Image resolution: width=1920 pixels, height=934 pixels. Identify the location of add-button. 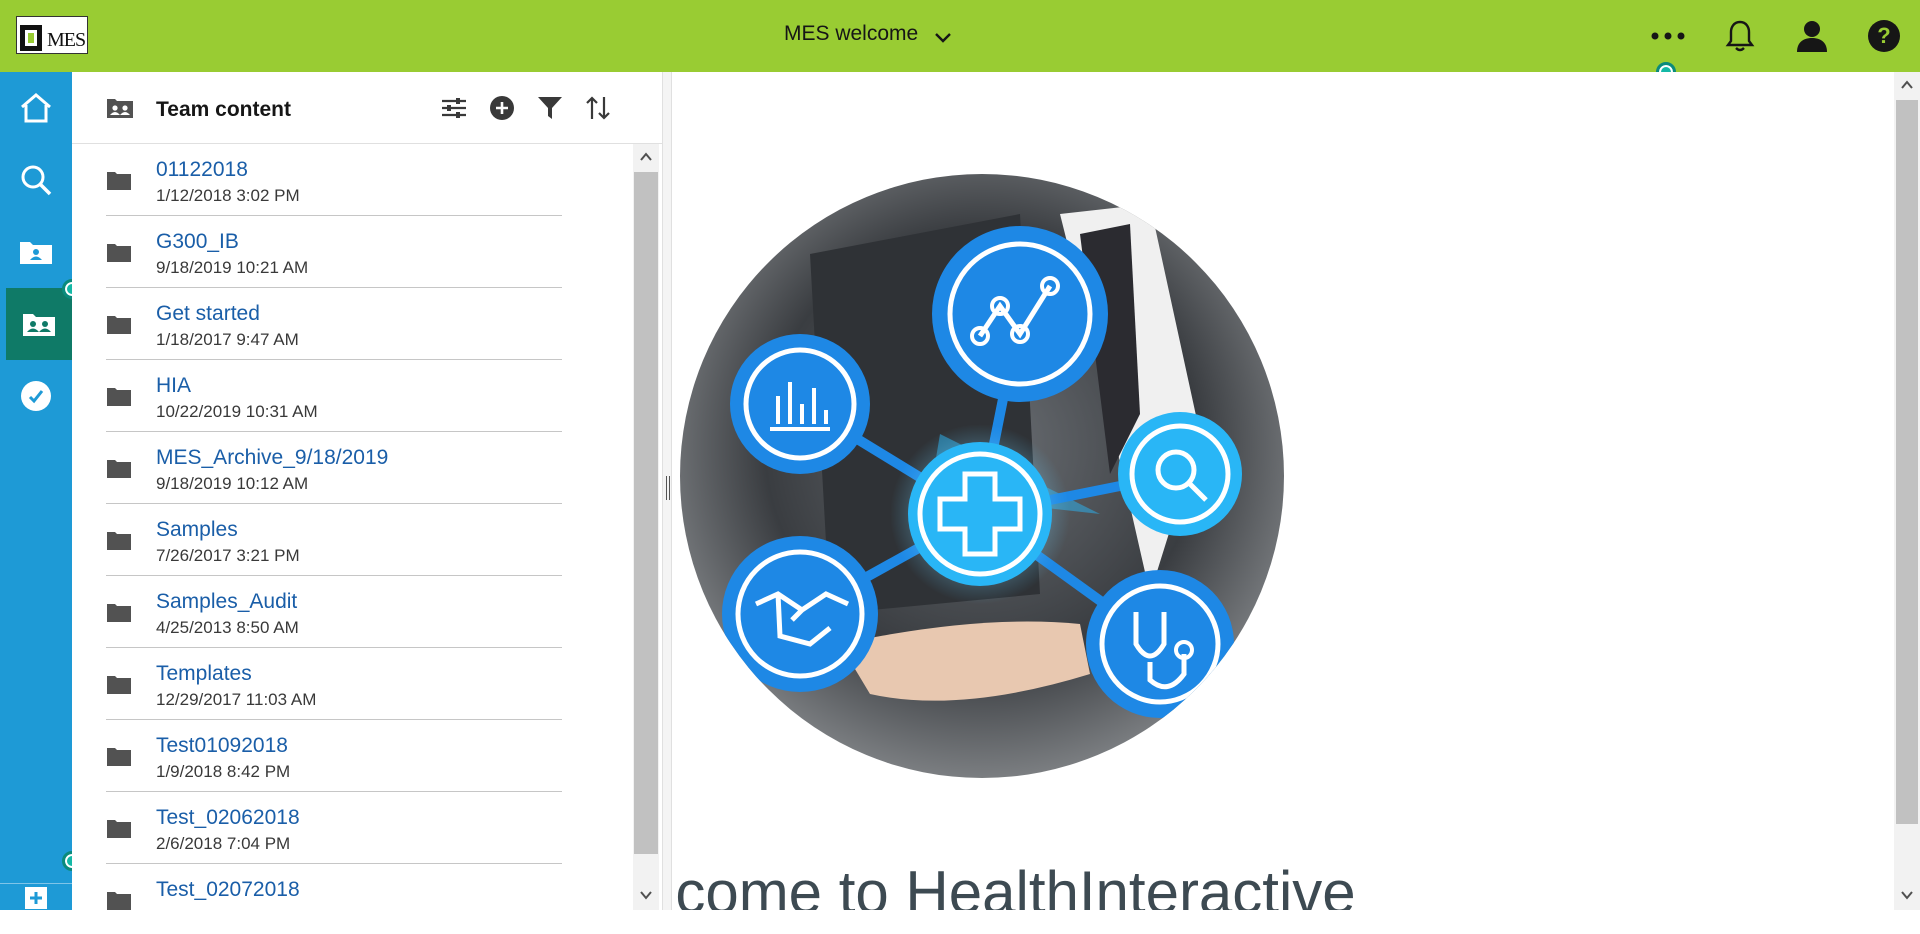
(502, 108).